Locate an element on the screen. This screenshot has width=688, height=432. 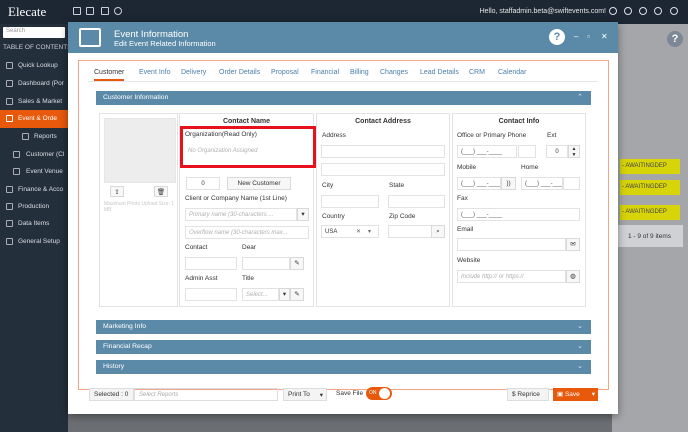
contact-input is located at coordinates (211, 263).